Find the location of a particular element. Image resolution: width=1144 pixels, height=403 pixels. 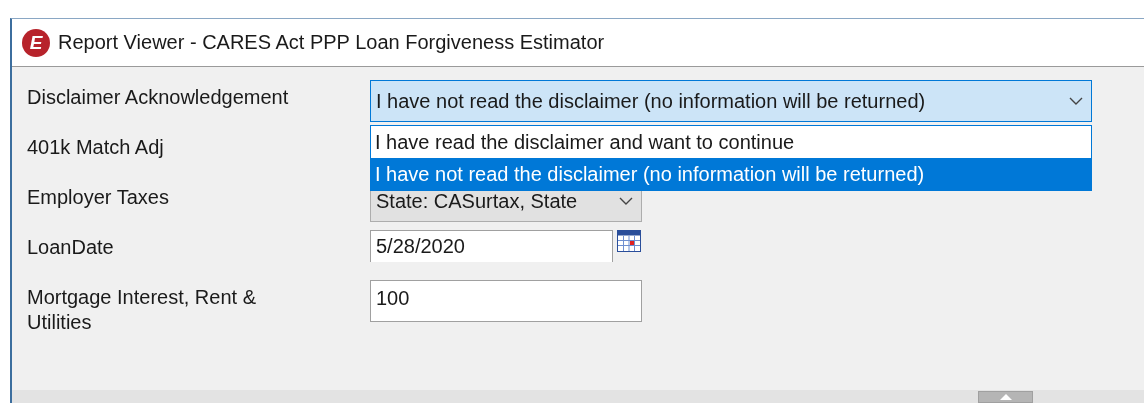

parameter-label: Mortgage Interest, Rent & Utilities is located at coordinates (142, 310).